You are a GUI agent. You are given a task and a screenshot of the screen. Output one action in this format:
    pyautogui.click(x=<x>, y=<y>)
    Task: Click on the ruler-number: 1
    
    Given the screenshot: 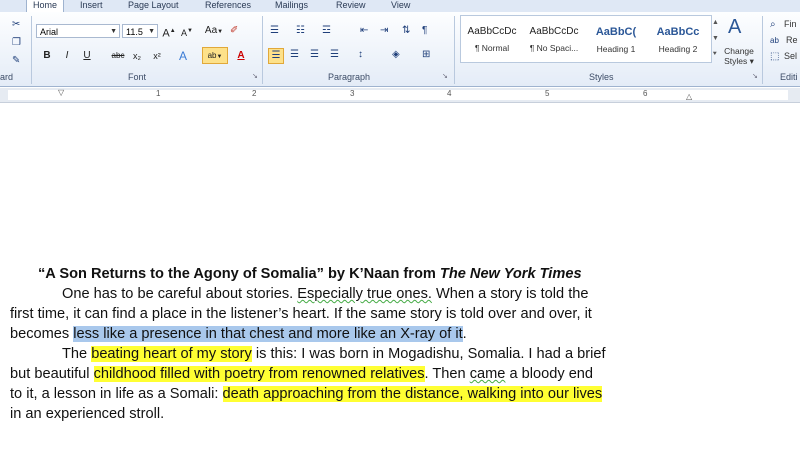 What is the action you would take?
    pyautogui.click(x=158, y=93)
    